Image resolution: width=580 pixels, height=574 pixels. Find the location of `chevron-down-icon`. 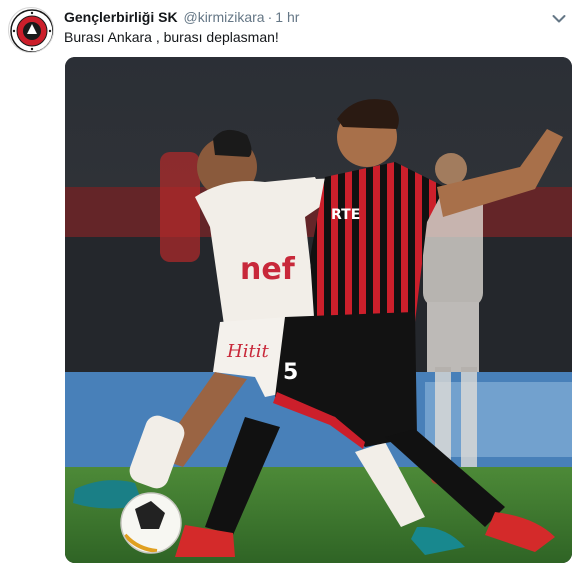

chevron-down-icon is located at coordinates (559, 19).